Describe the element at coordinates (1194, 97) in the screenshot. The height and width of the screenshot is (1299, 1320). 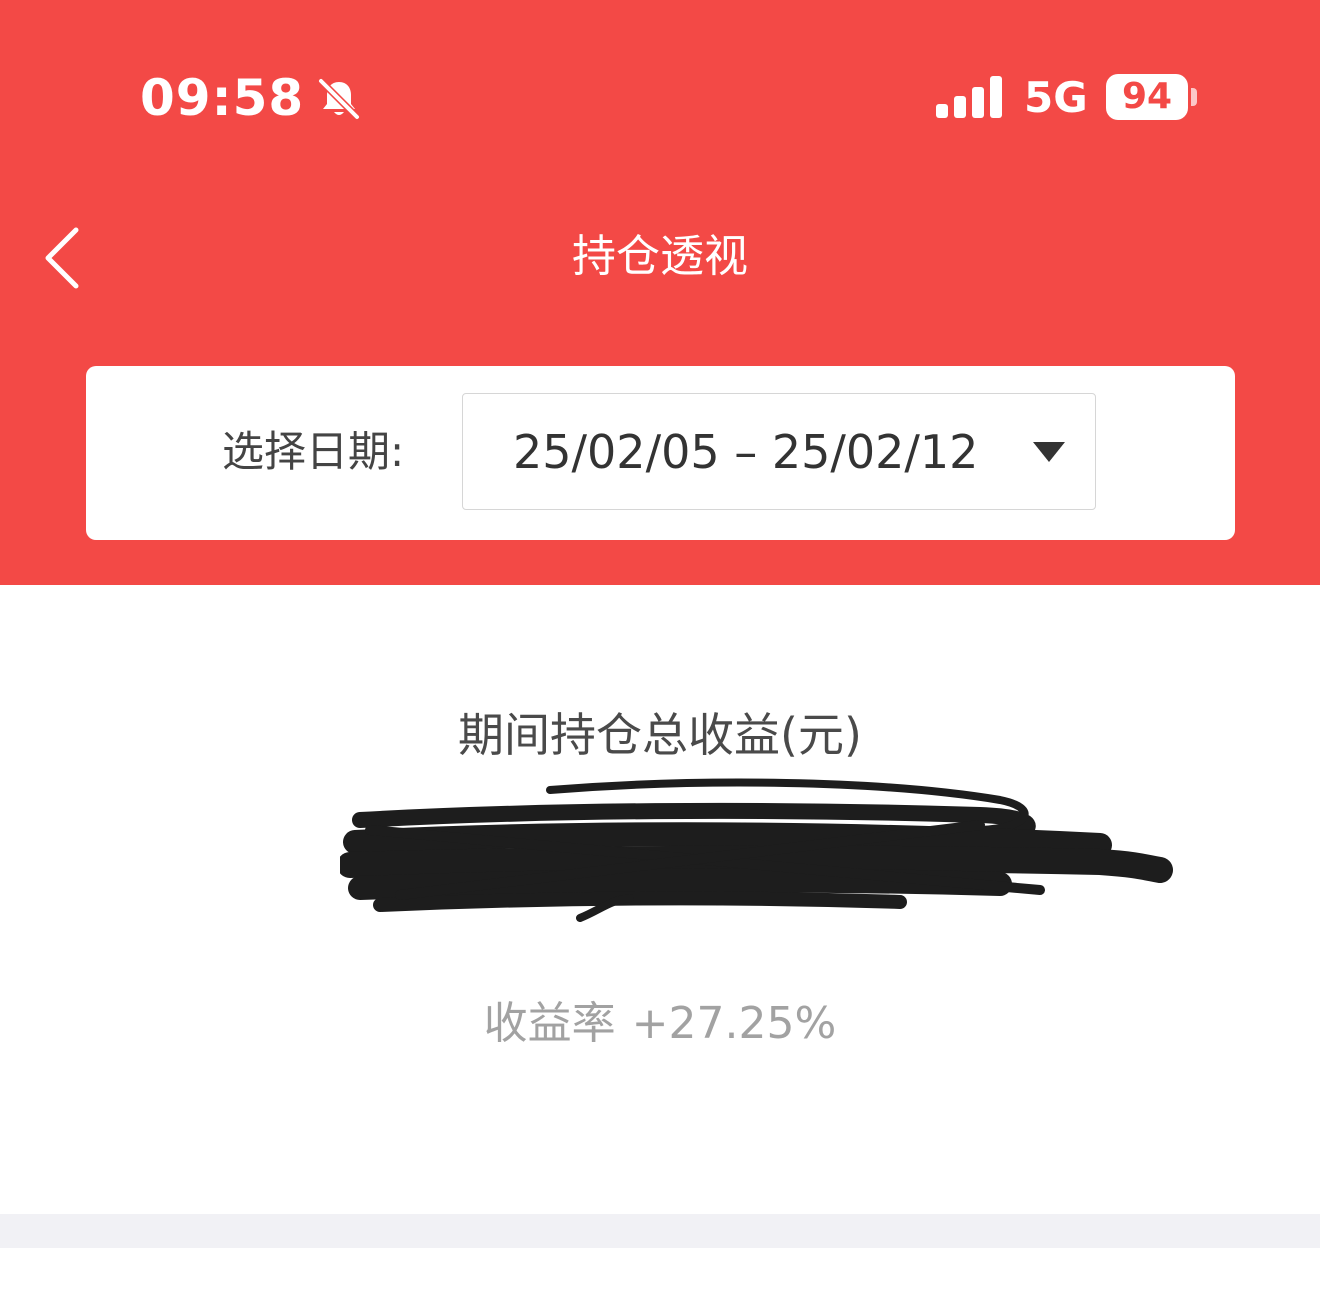
I see `battery-tip` at that location.